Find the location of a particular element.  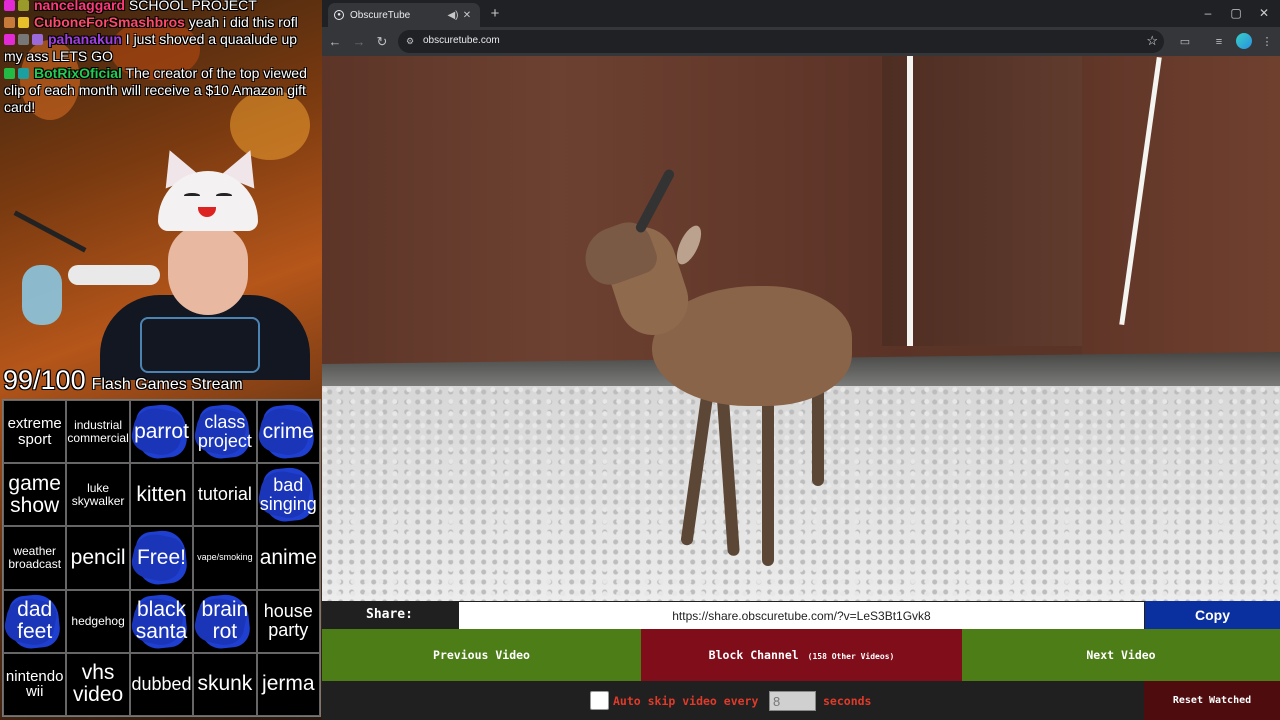

address-url: obscuretube.com is located at coordinates (461, 40).